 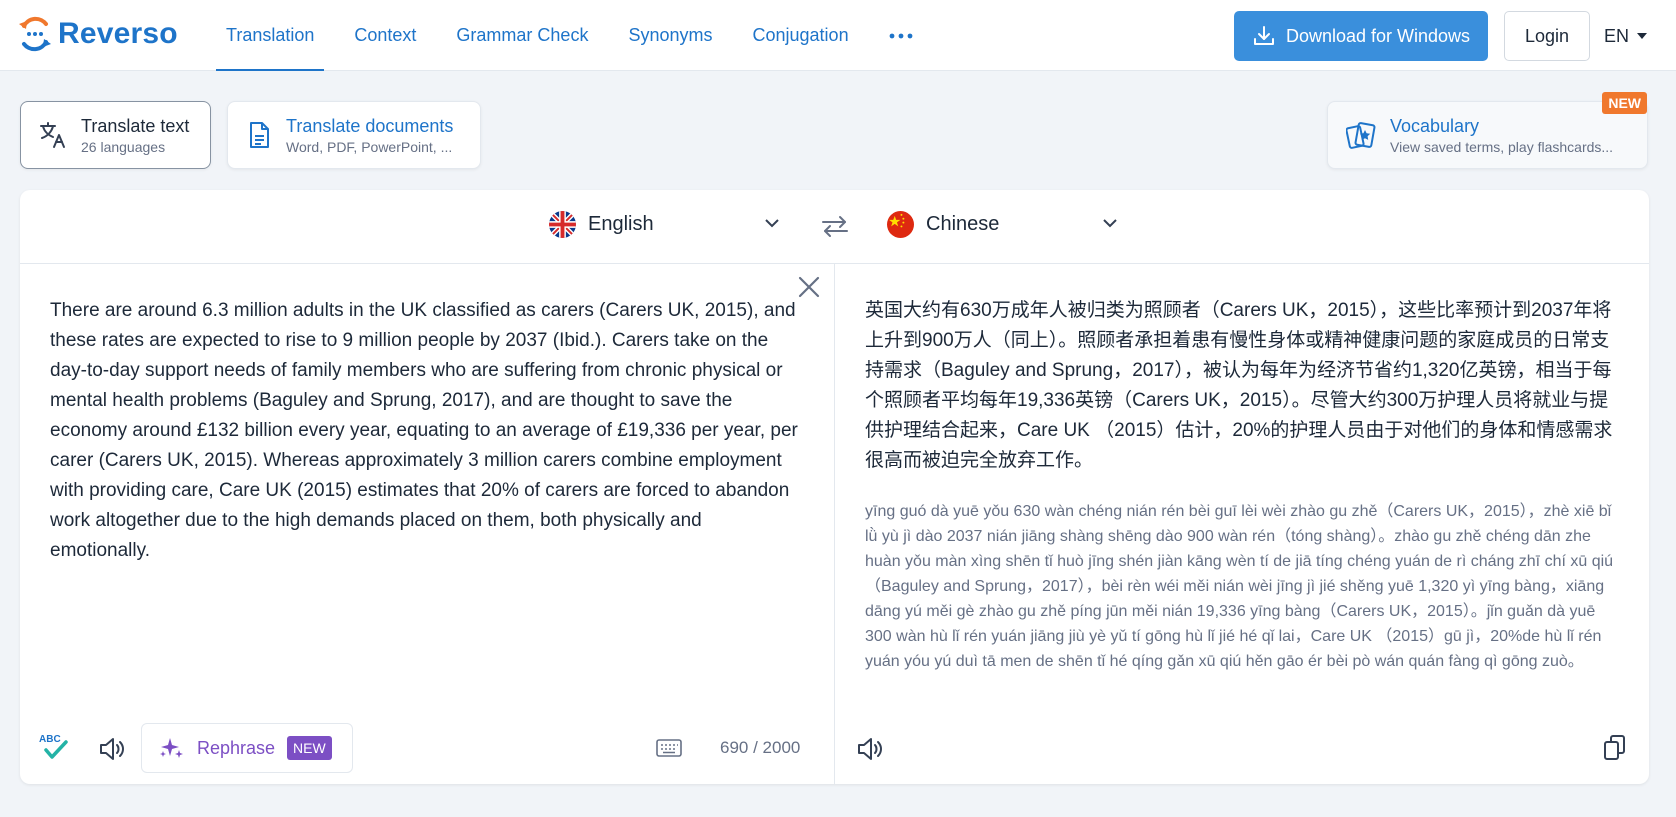 What do you see at coordinates (760, 747) in the screenshot?
I see `character-count: 690 / 2000` at bounding box center [760, 747].